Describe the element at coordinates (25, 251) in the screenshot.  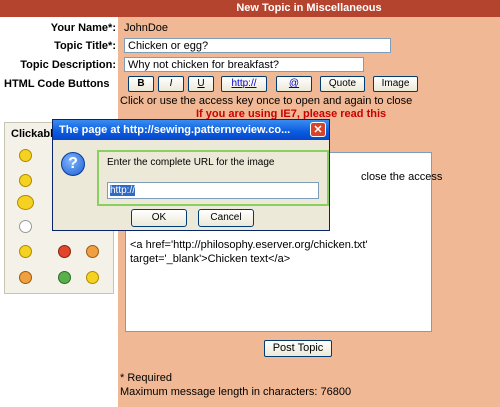
I see `wink-icon` at that location.